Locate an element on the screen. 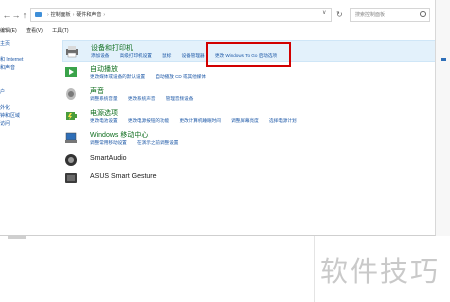 This screenshot has width=450, height=302. leftnav-item: 钟和区域 is located at coordinates (21, 116).